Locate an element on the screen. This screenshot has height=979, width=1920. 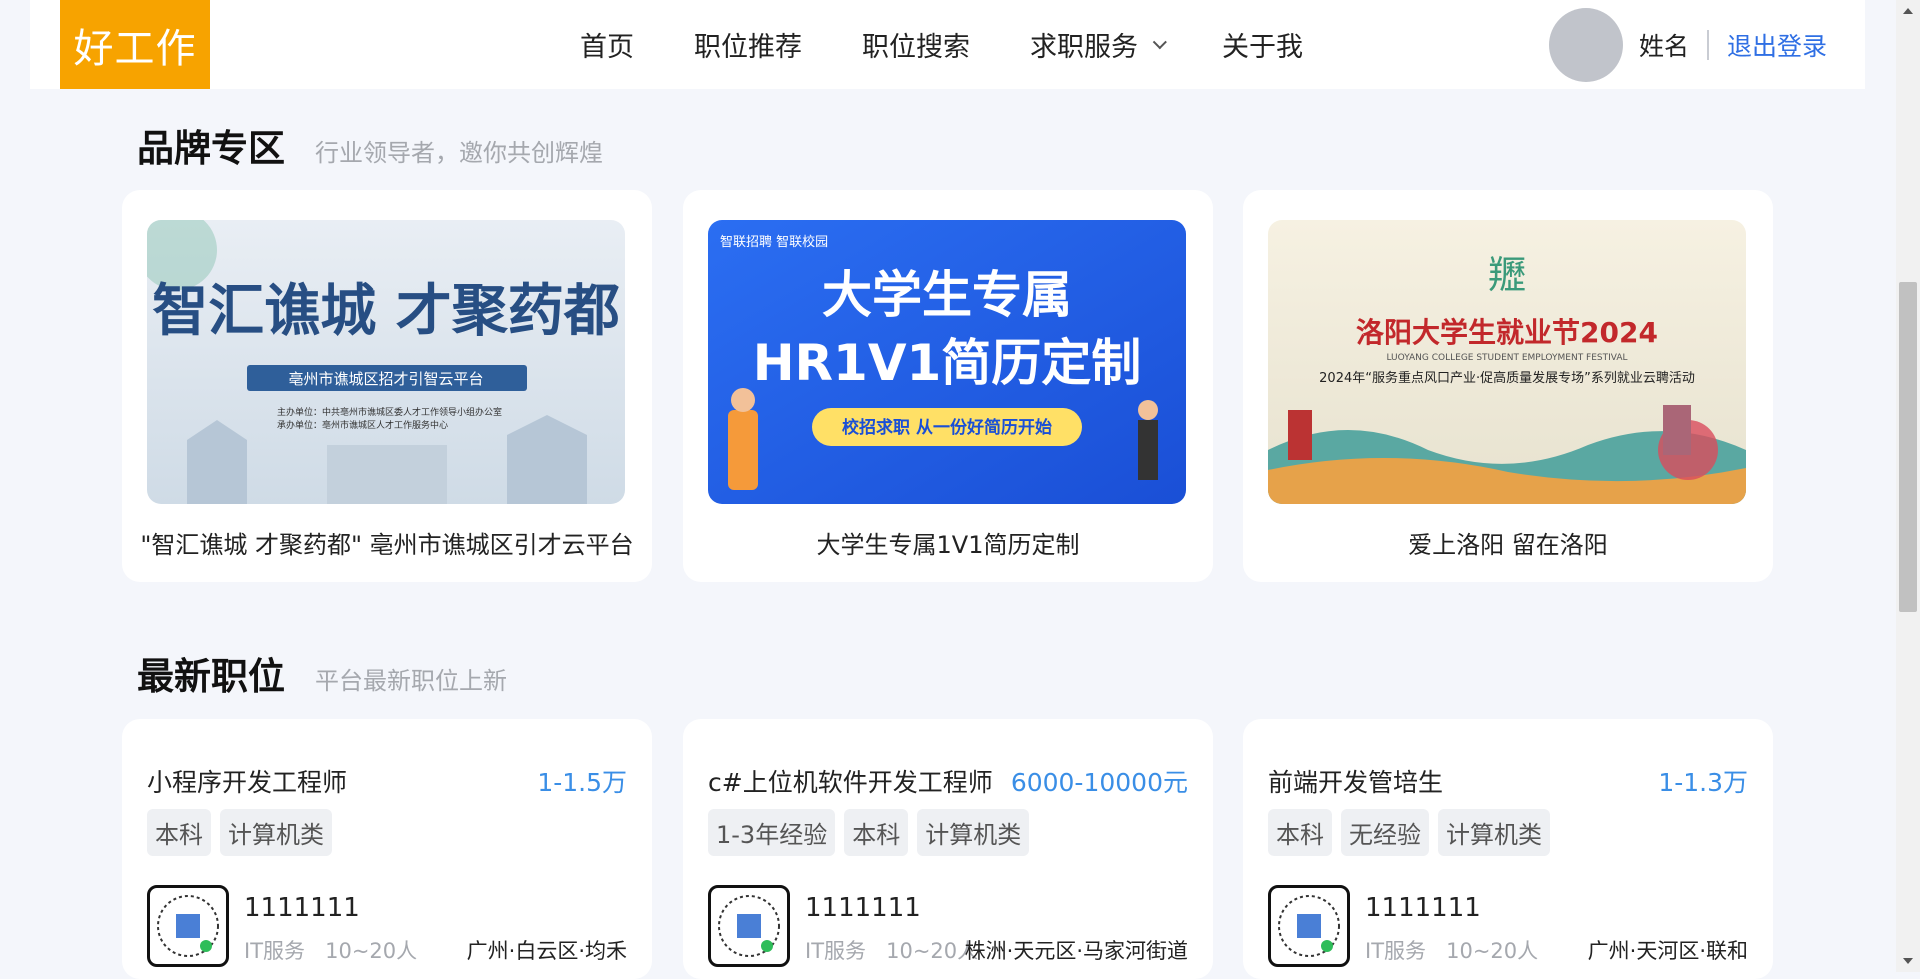
top-header: 好工作 首页 职位推荐 职位搜索 求职服务 关于我 姓名 退出登录 is located at coordinates (947, 44).